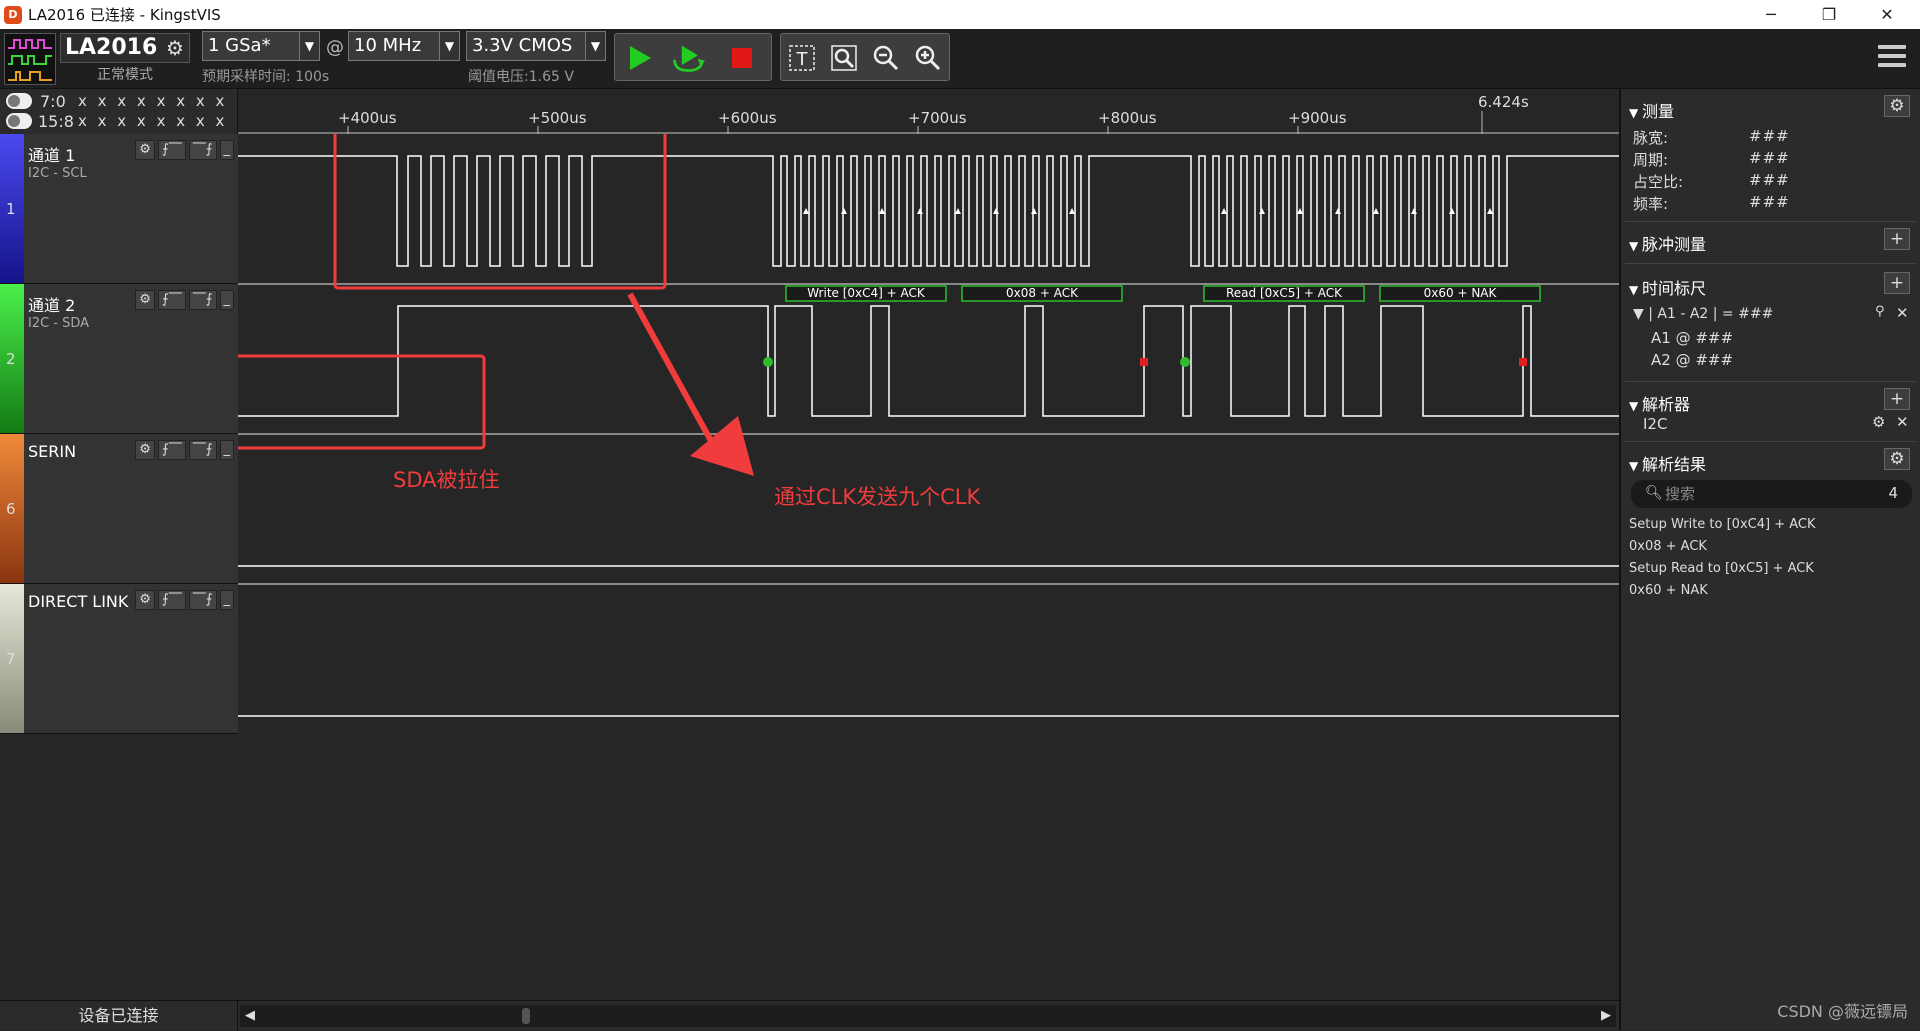 The image size is (1920, 1031). Describe the element at coordinates (1460, 293) in the screenshot. I see `decode-label: 0x60 + NAK` at that location.